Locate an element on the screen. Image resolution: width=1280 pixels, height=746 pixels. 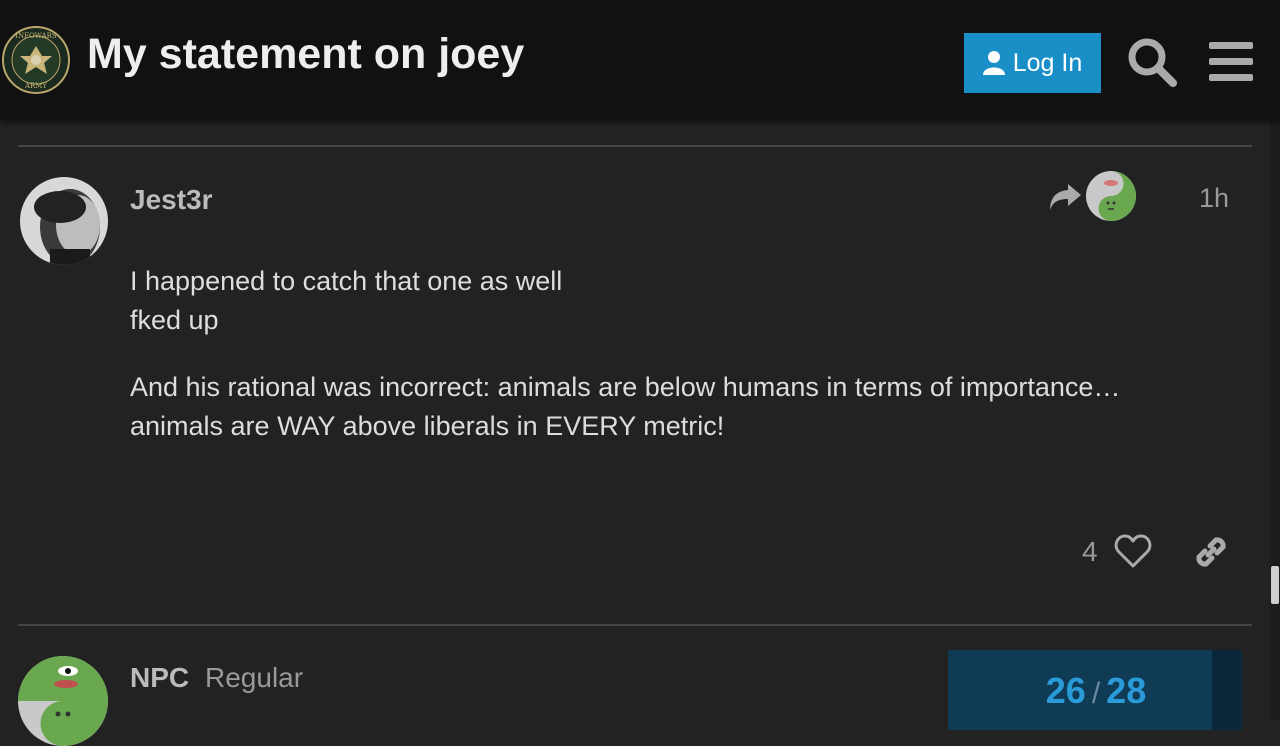
user-icon is located at coordinates (993, 63).